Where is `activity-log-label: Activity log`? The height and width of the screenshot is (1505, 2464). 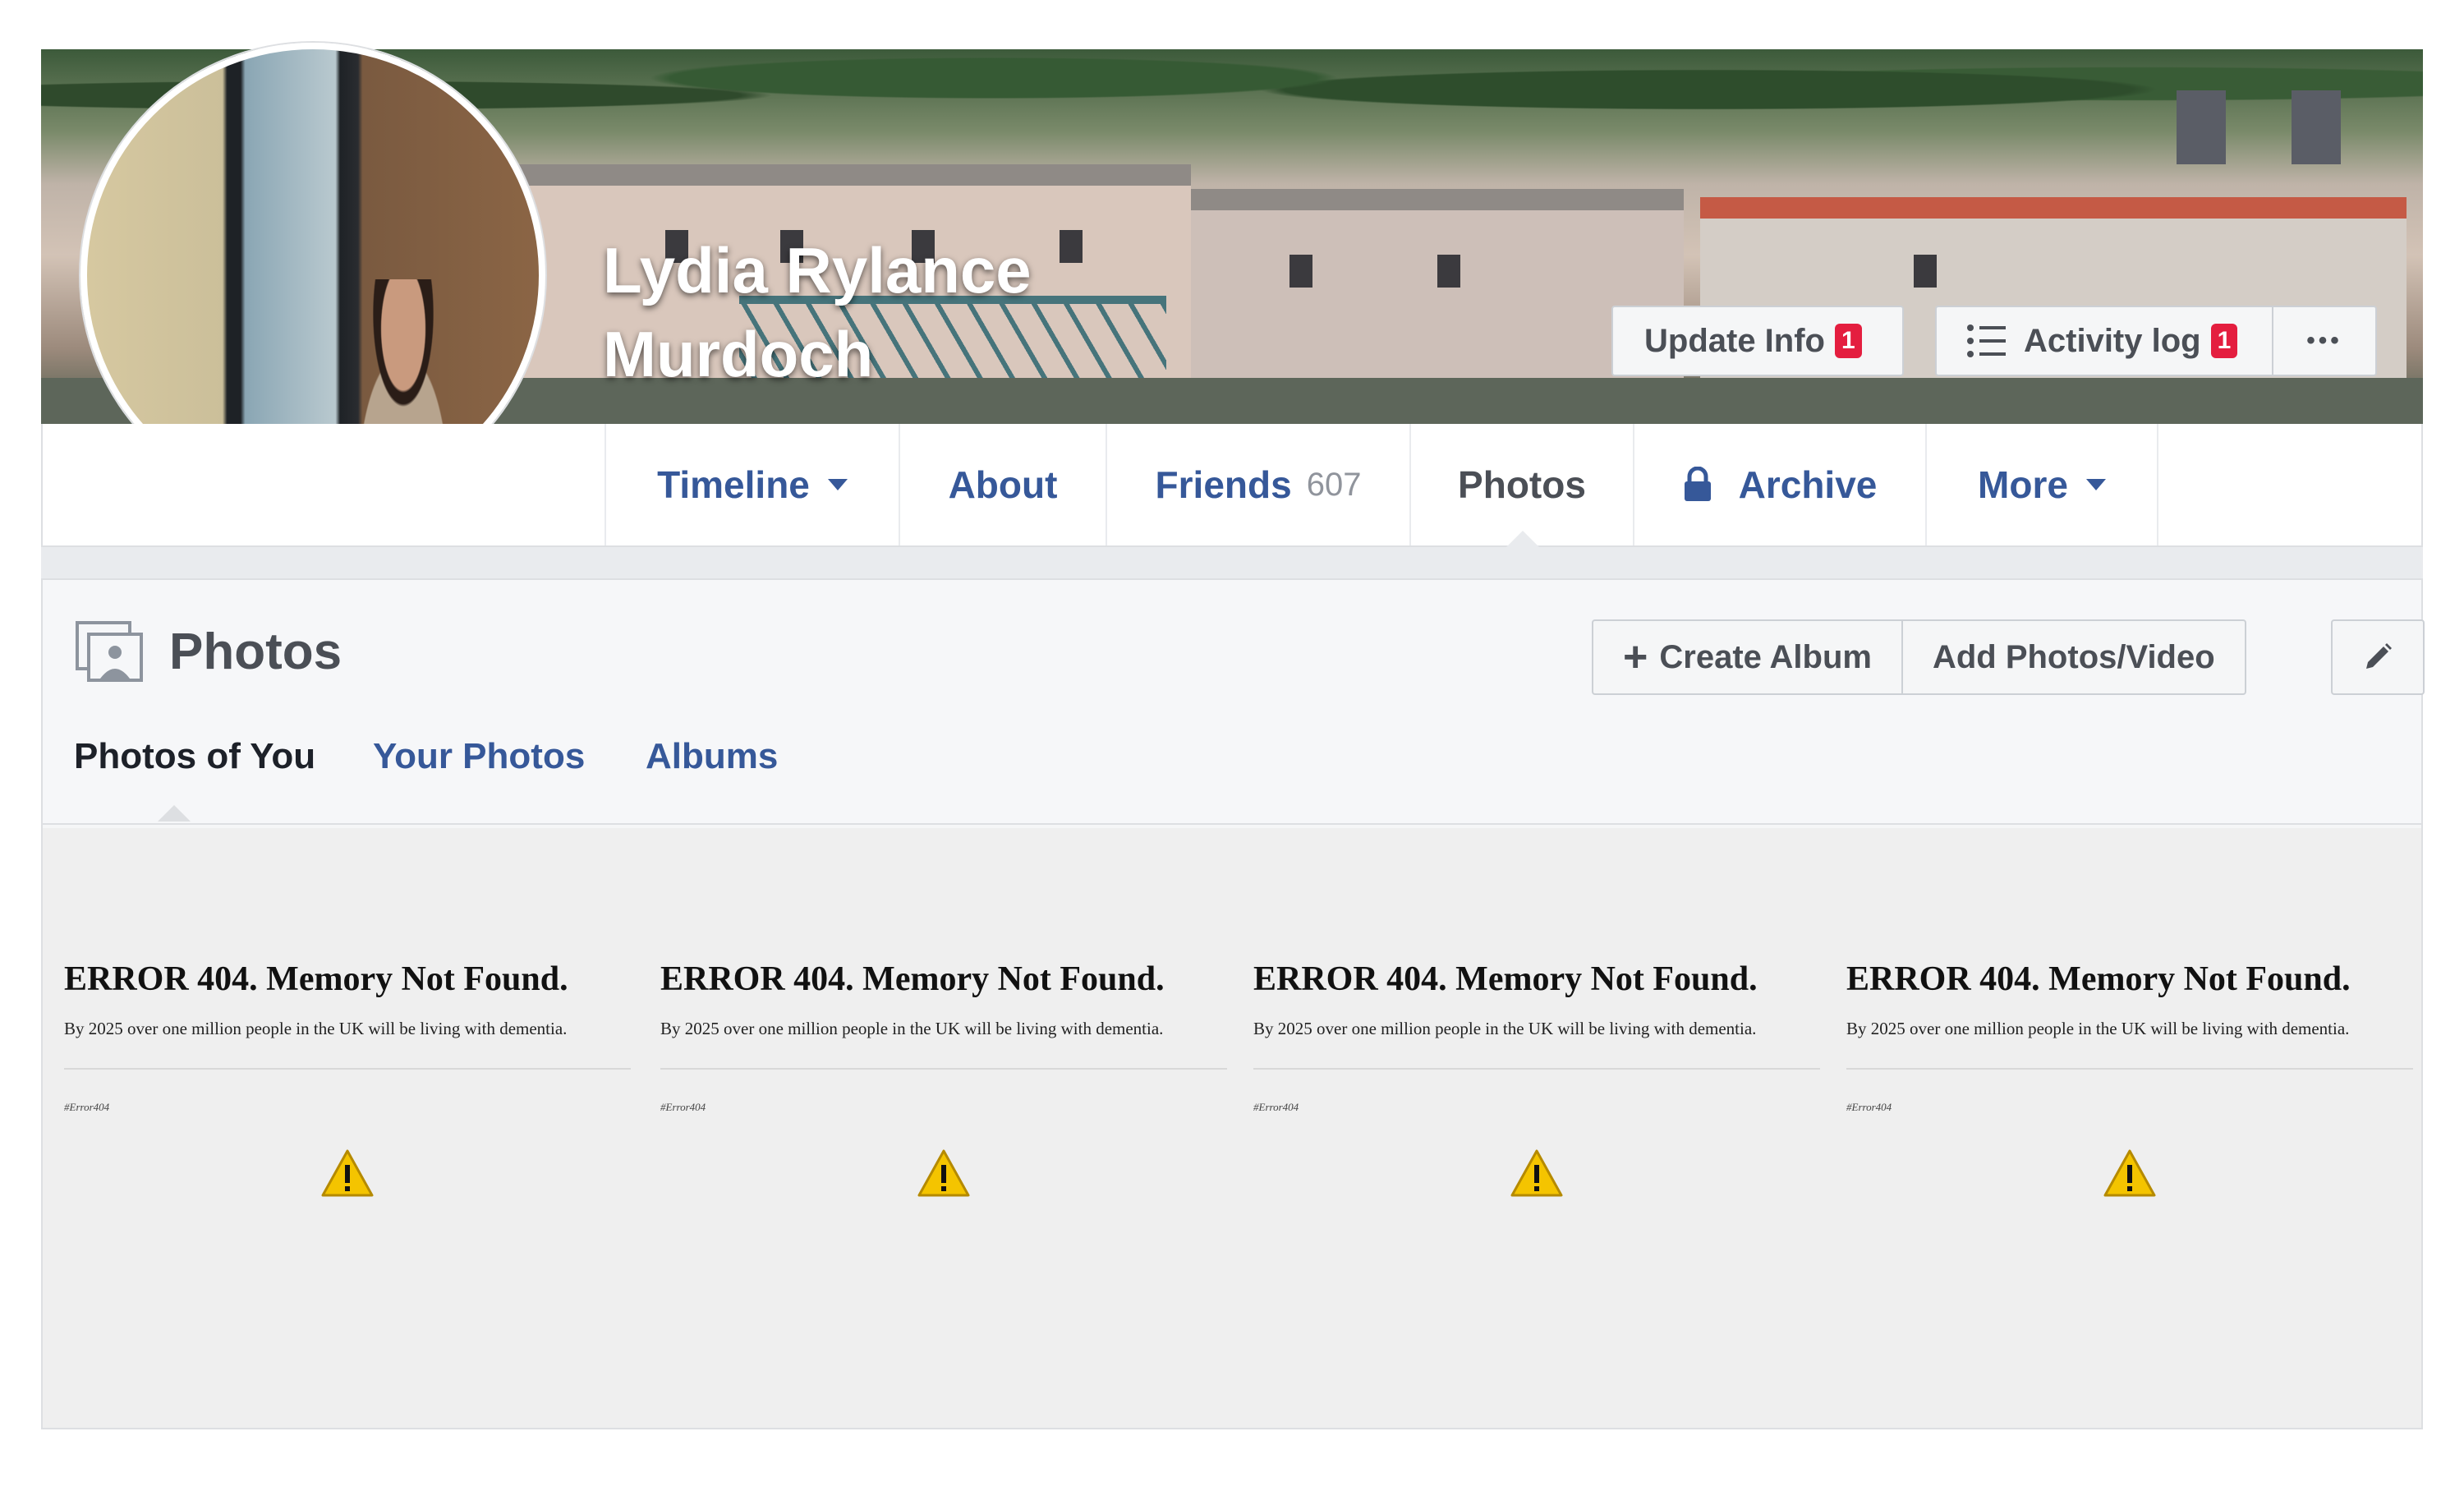
activity-log-label: Activity log is located at coordinates (2112, 340).